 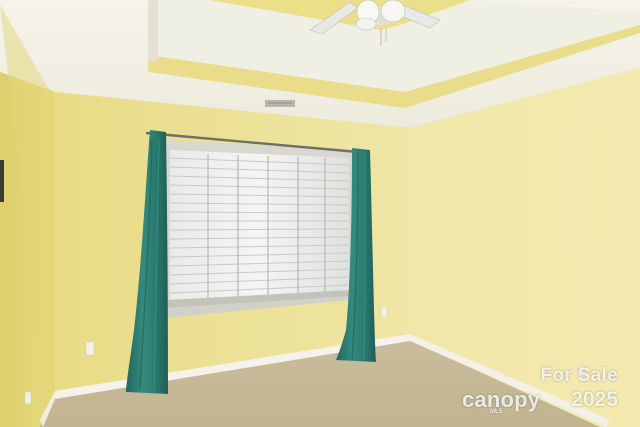 What do you see at coordinates (384, 312) in the screenshot?
I see `outlet-back-right` at bounding box center [384, 312].